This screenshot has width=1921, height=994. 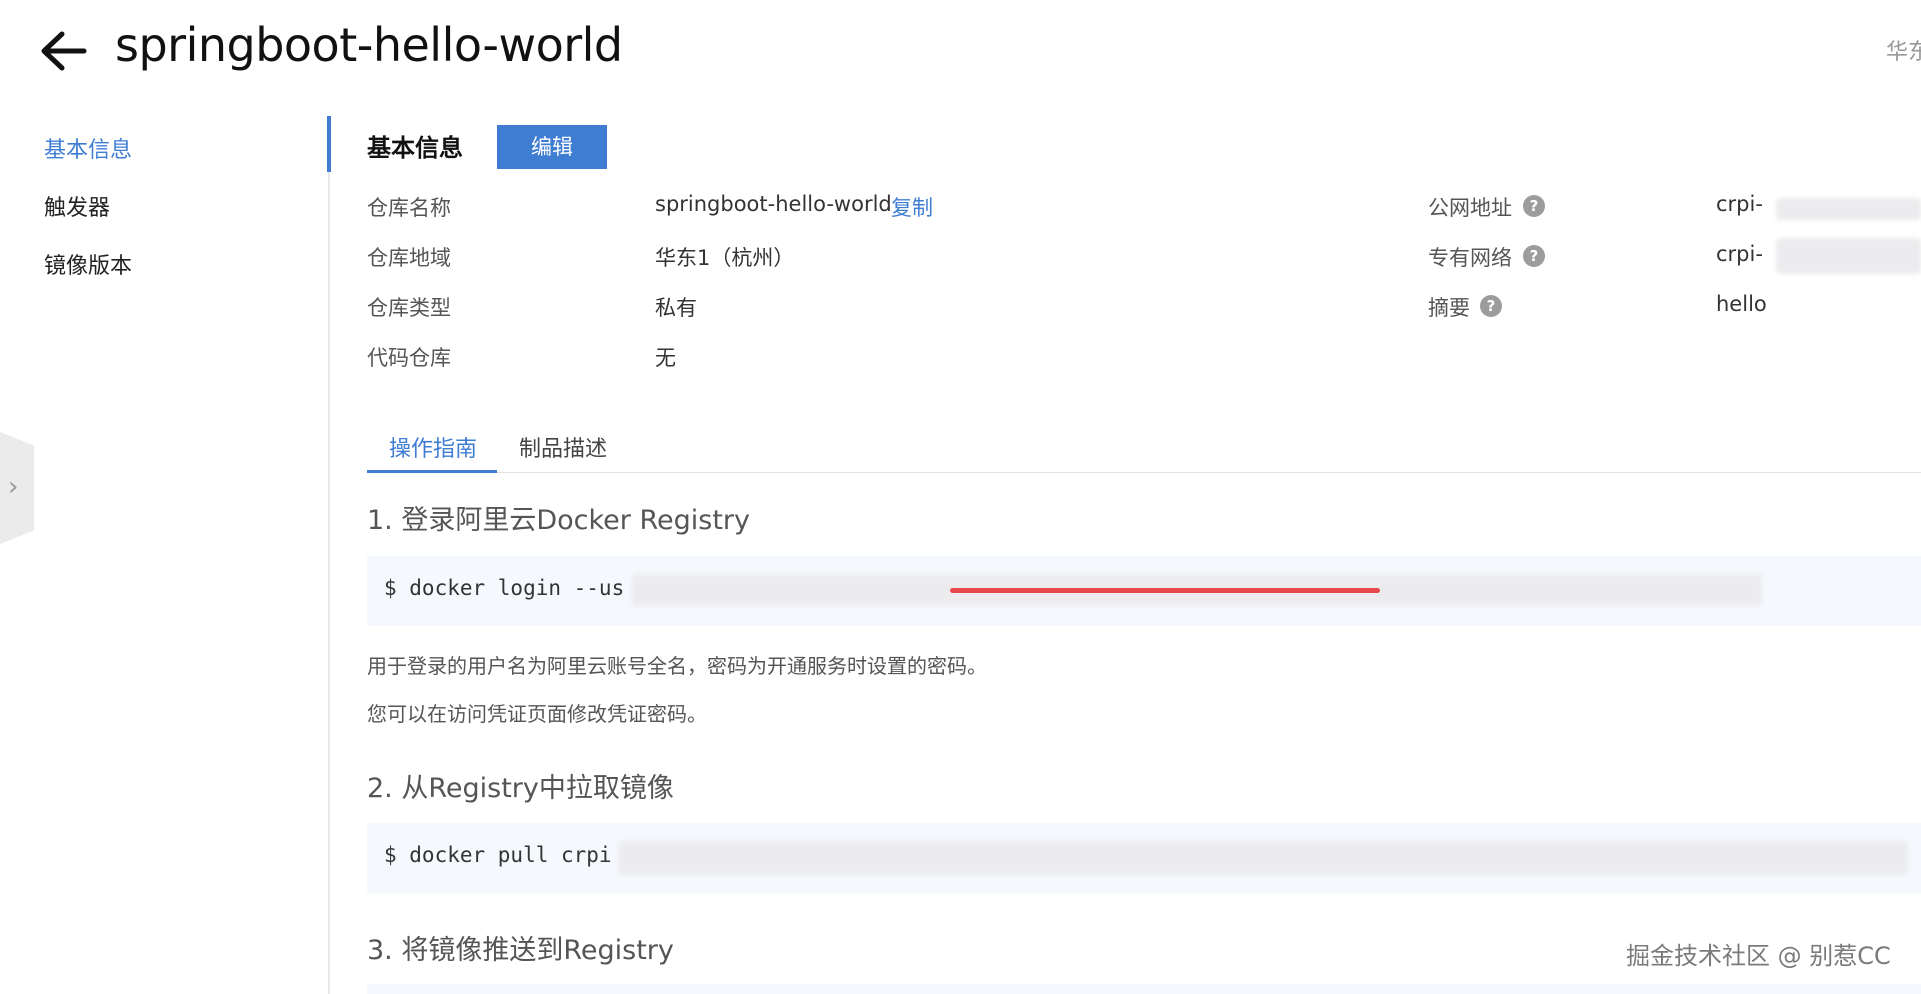 I want to click on vpc-address-value: crpi-, so click(x=1739, y=254).